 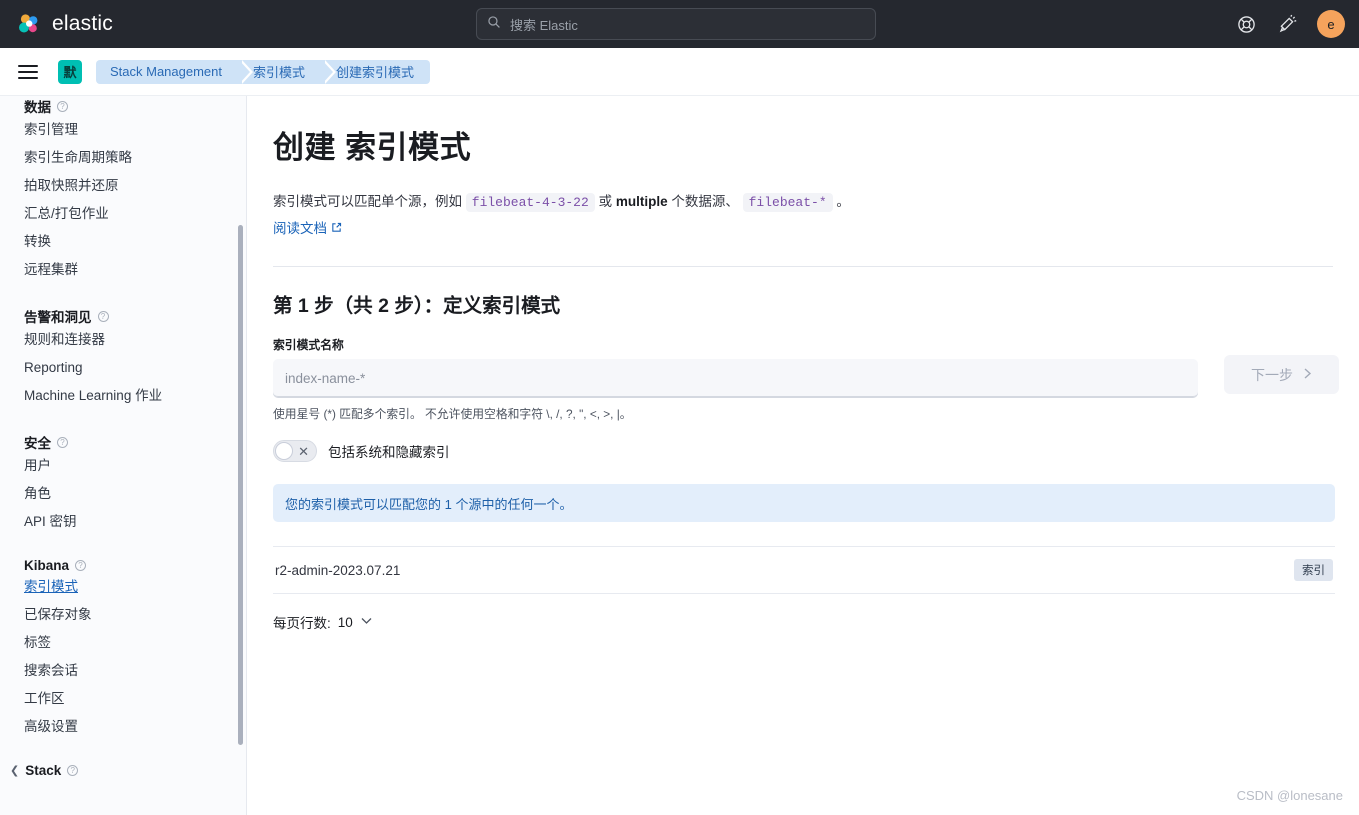 What do you see at coordinates (803, 266) in the screenshot?
I see `section-divider` at bounding box center [803, 266].